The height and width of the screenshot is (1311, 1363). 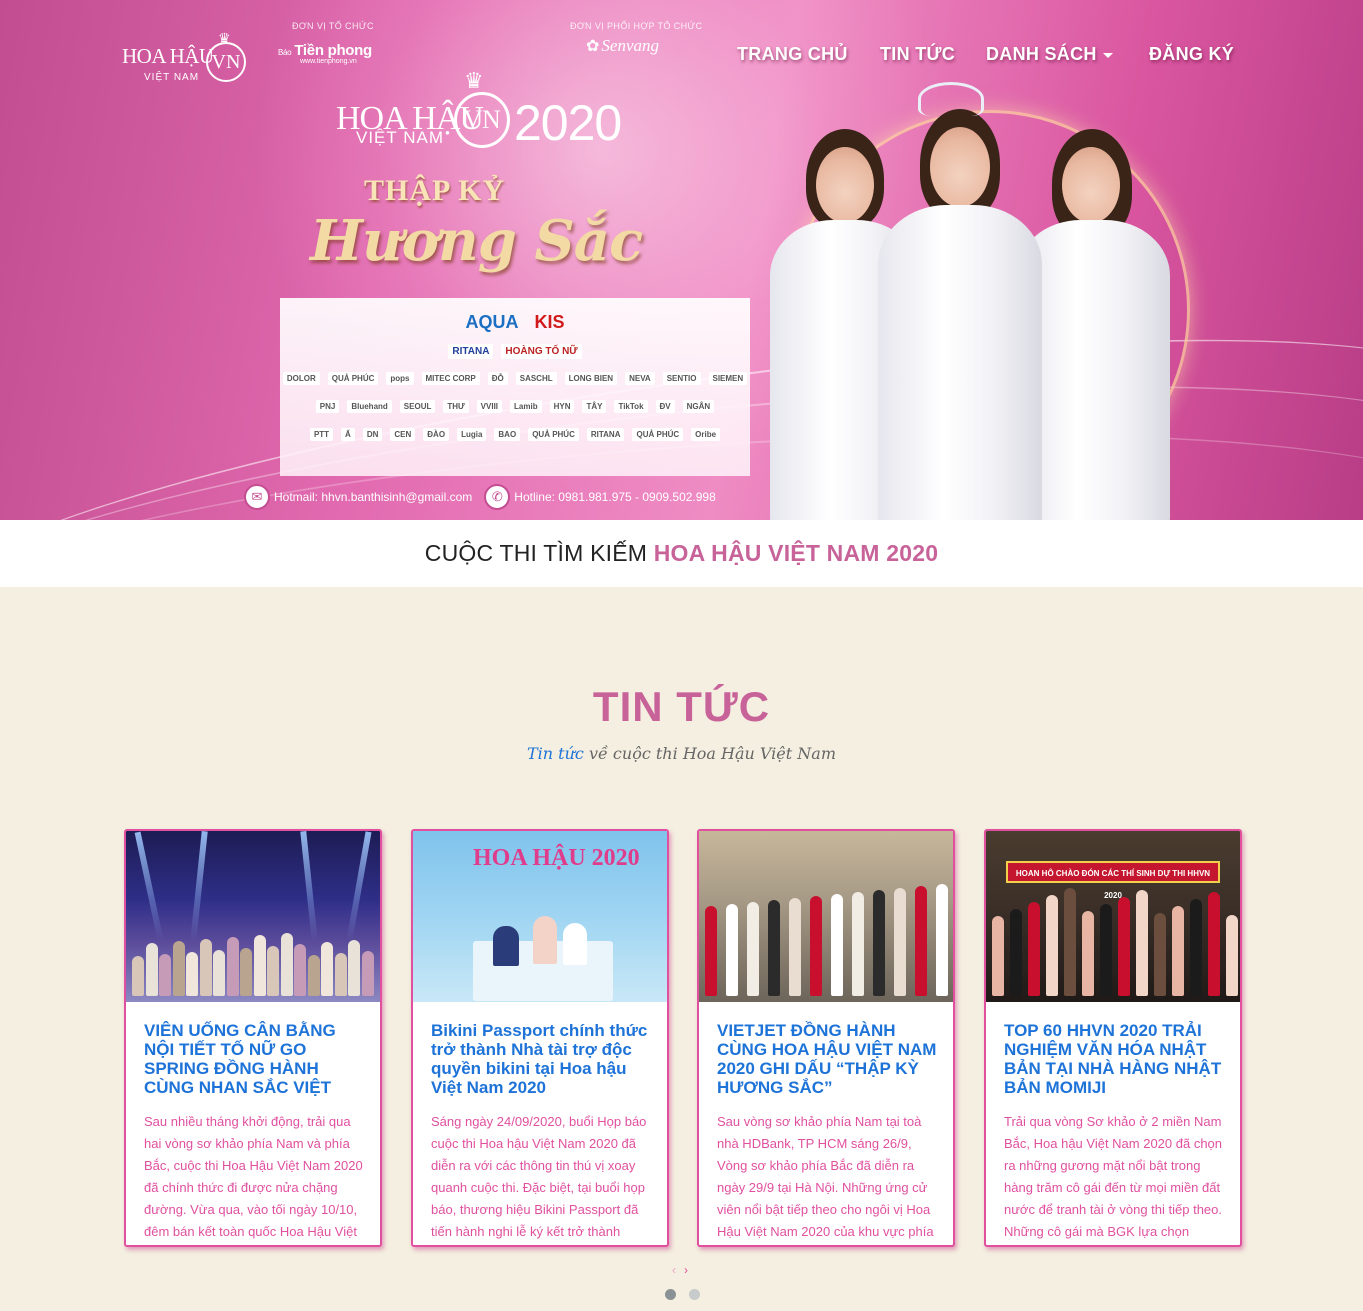 What do you see at coordinates (321, 434) in the screenshot?
I see `sponsor-logo: PTT` at bounding box center [321, 434].